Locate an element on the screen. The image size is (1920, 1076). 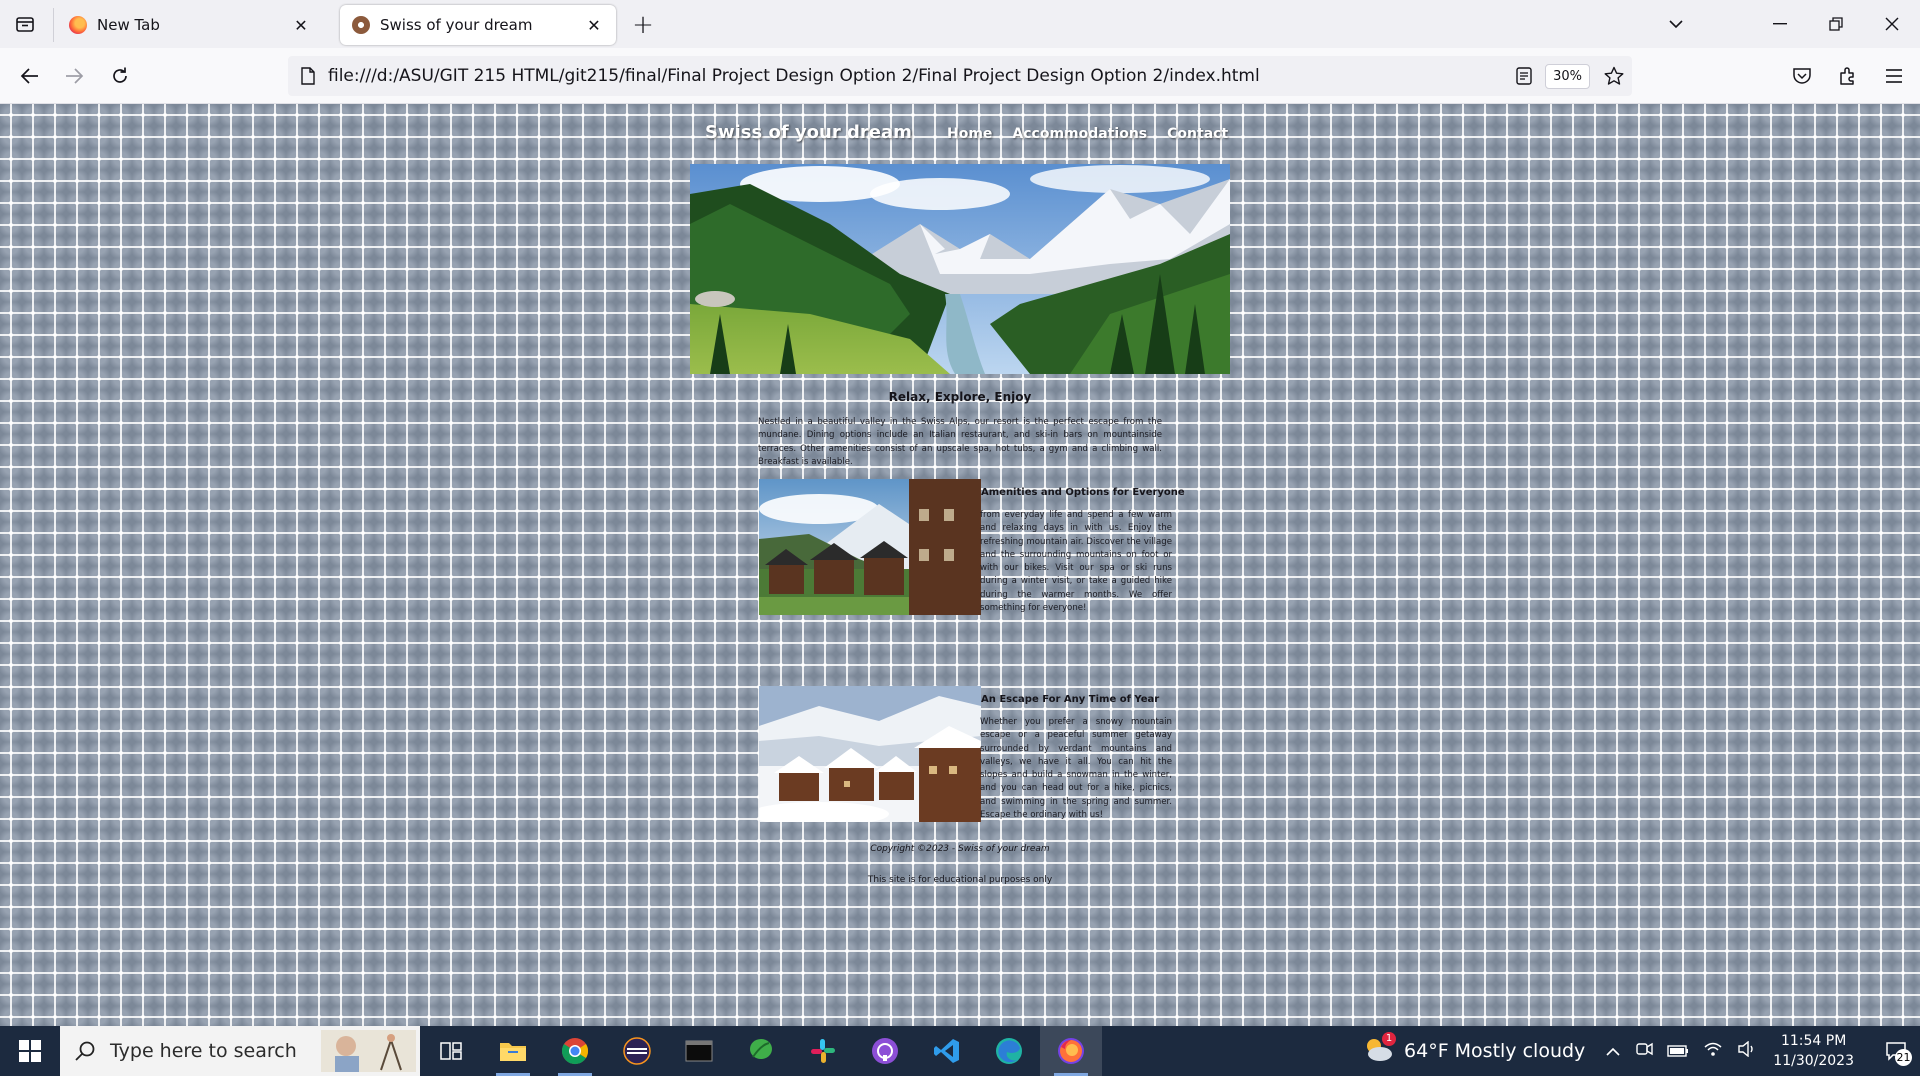
tab-swiss-of-your-dream: Swiss of your dream ✕ is located at coordinates (478, 25).